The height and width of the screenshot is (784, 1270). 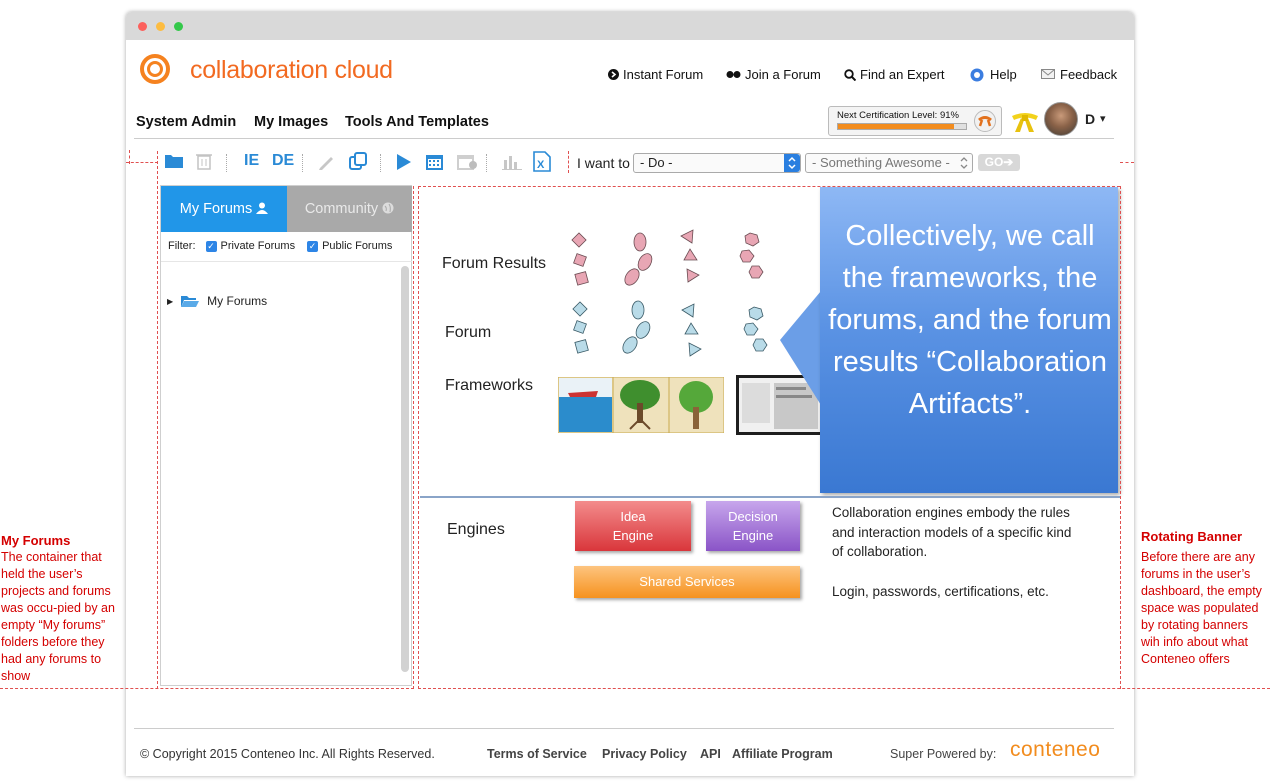 I want to click on envelope-icon, so click(x=1048, y=74).